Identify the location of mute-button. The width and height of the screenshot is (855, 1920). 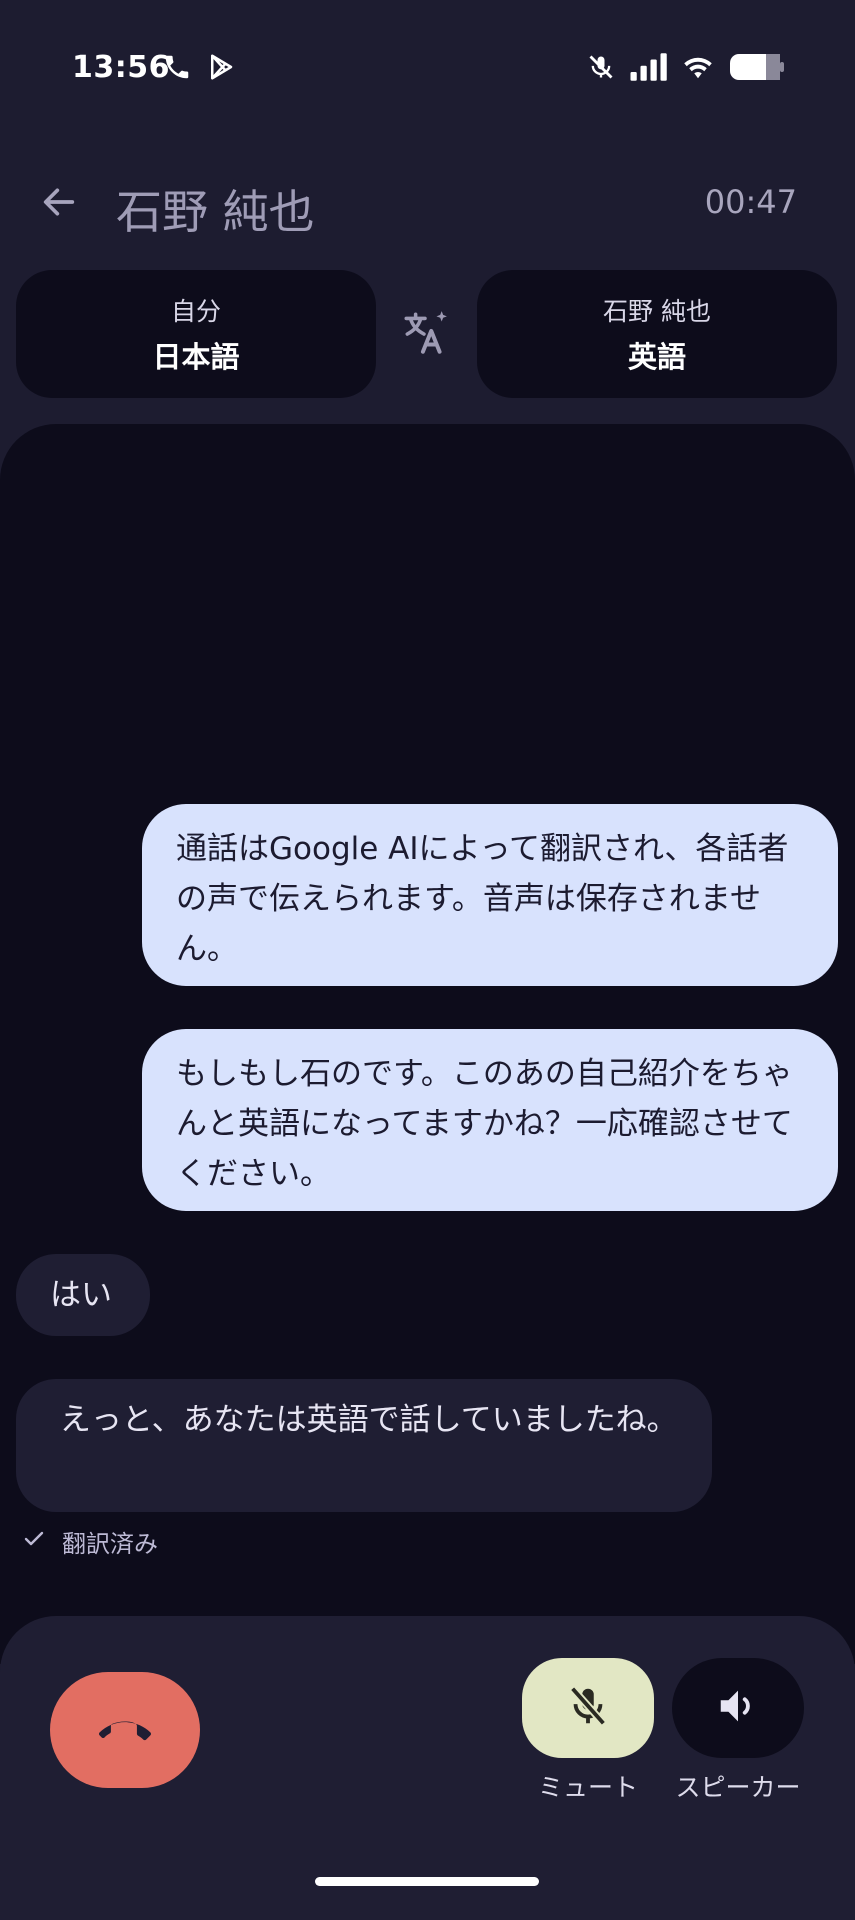
(588, 1708).